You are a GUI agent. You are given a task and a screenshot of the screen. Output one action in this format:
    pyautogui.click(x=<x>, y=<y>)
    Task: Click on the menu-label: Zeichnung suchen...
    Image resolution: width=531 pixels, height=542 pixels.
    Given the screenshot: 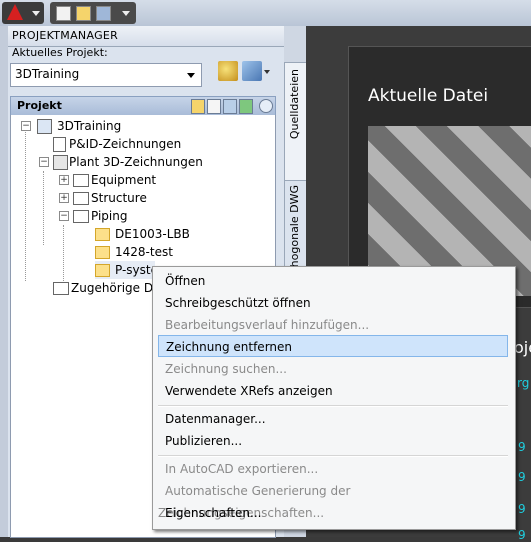 What is the action you would take?
    pyautogui.click(x=226, y=369)
    